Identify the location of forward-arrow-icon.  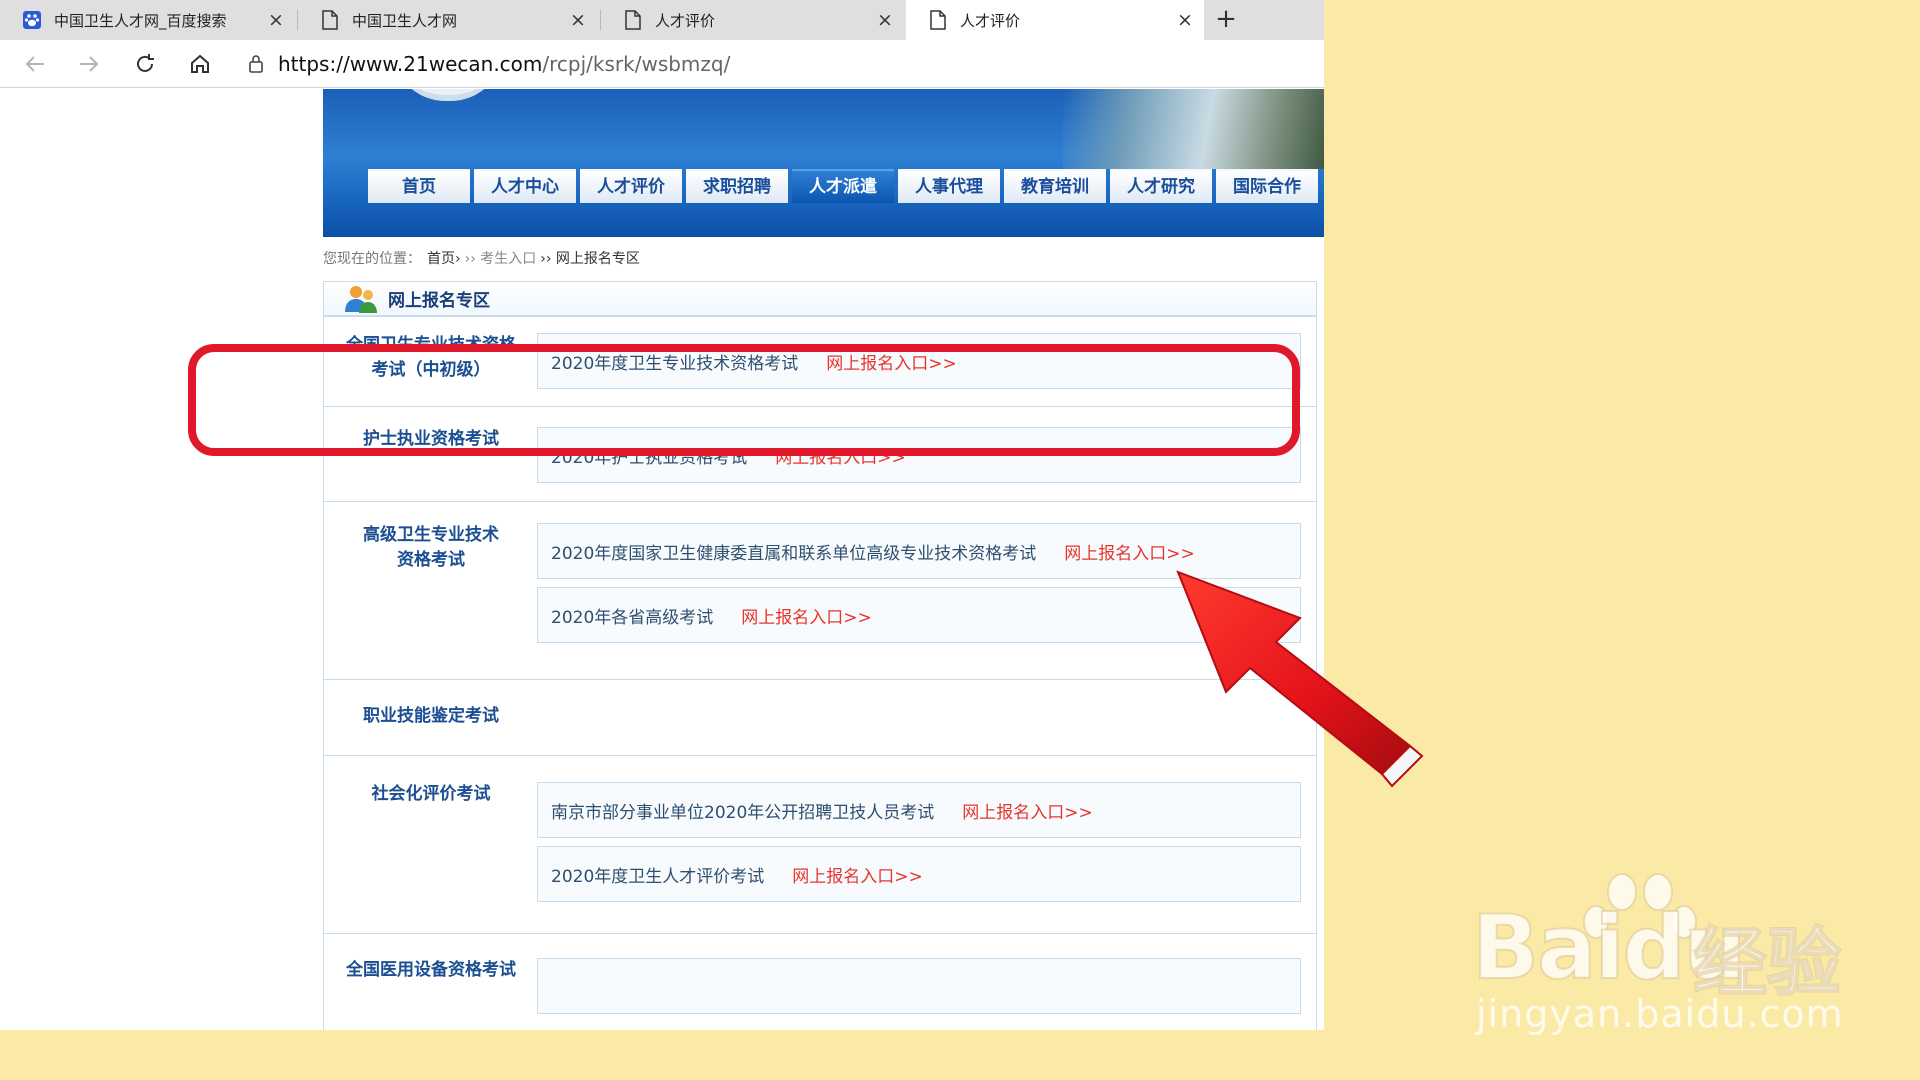
(89, 64).